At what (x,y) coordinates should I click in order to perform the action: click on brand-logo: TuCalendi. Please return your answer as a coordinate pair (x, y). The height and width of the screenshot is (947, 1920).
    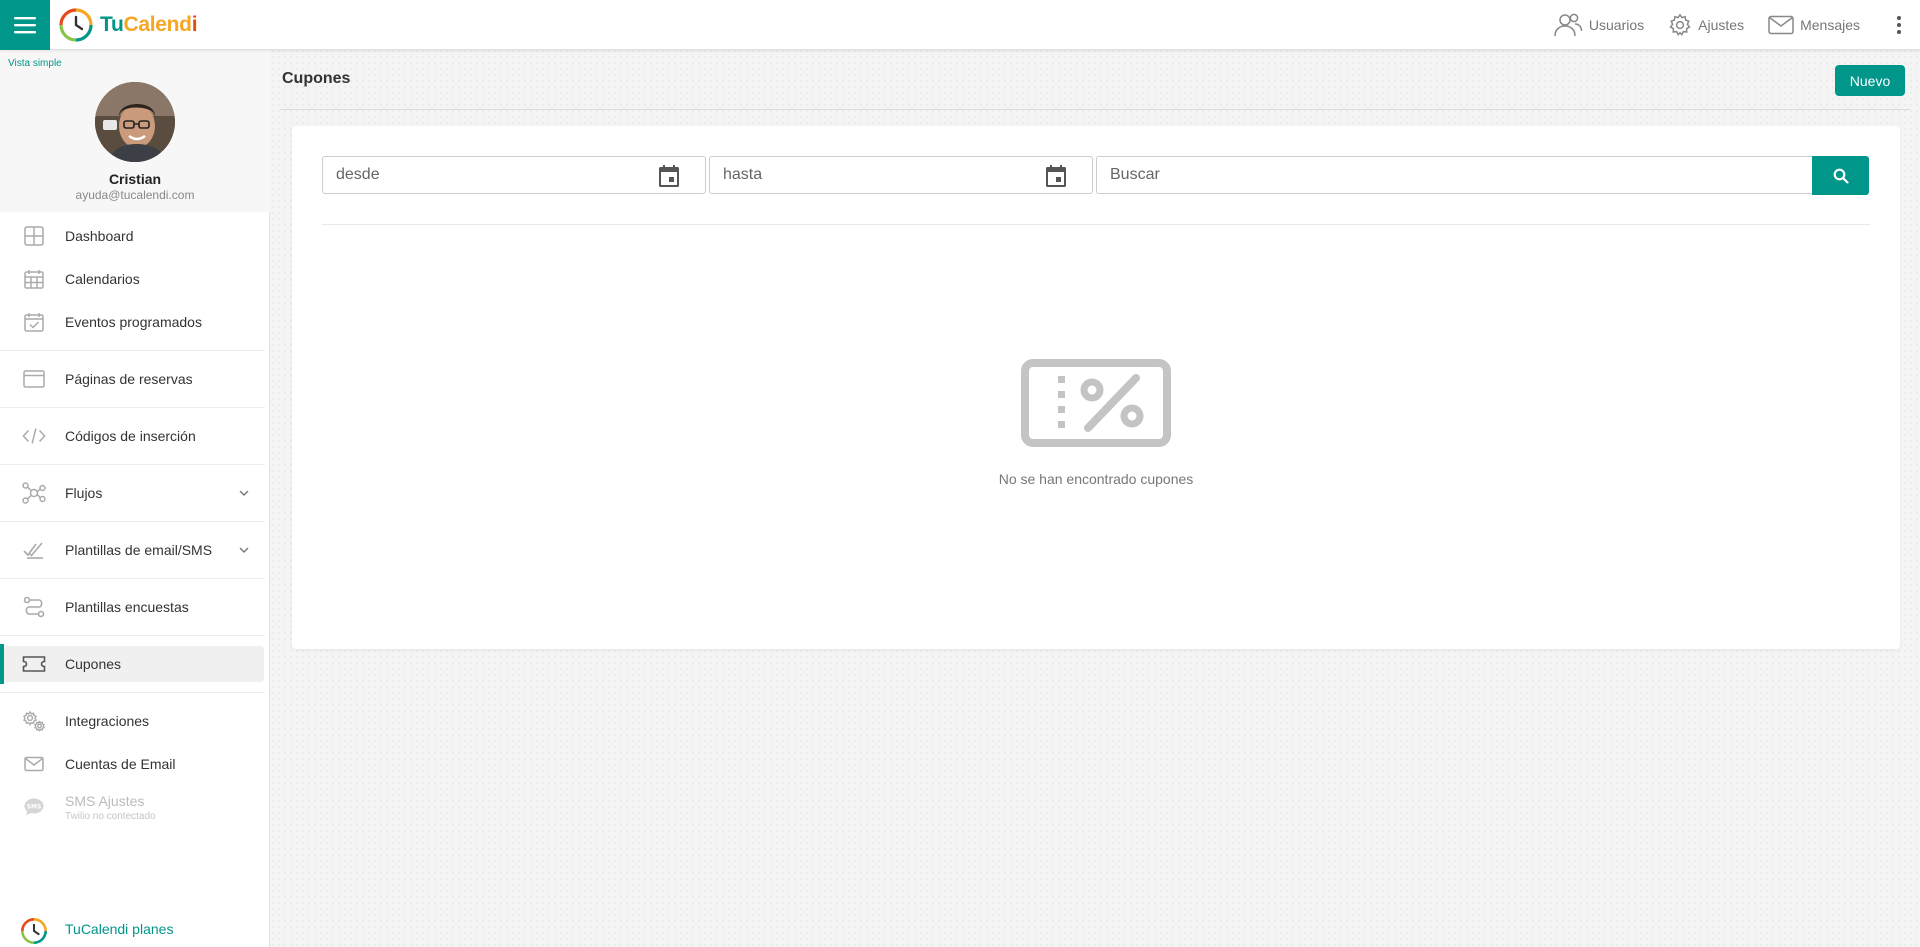
    Looking at the image, I should click on (128, 25).